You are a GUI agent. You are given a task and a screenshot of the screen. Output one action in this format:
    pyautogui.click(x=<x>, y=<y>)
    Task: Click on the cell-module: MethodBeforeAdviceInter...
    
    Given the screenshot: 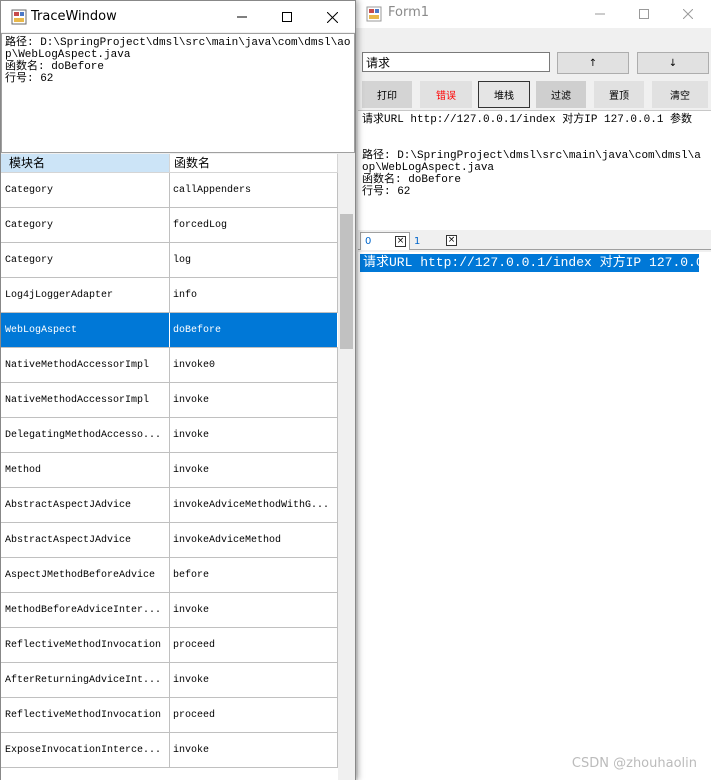 What is the action you would take?
    pyautogui.click(x=85, y=610)
    